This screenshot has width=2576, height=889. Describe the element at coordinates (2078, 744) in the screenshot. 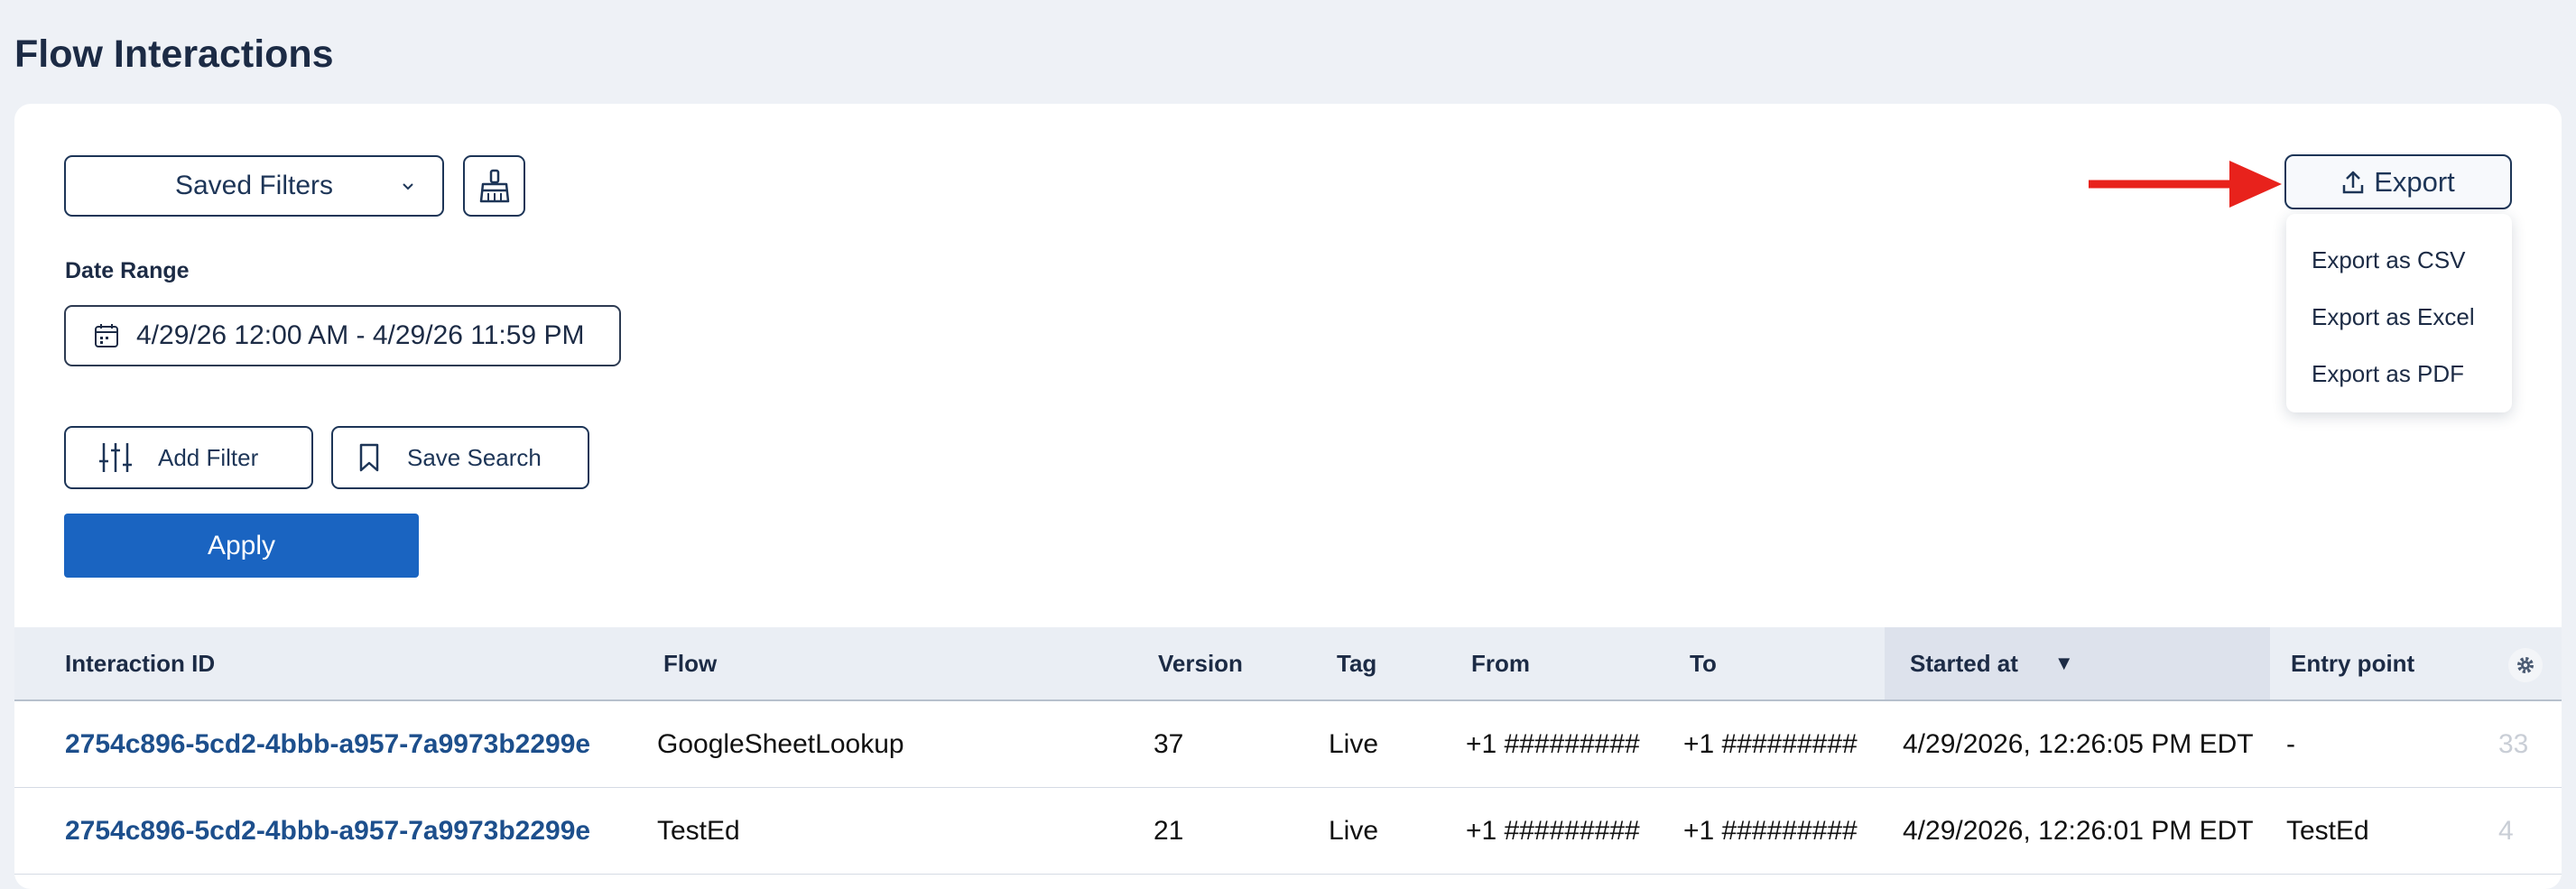

I see `cell-started-at: 4/29/2026, 12:26:05 PM EDT` at that location.